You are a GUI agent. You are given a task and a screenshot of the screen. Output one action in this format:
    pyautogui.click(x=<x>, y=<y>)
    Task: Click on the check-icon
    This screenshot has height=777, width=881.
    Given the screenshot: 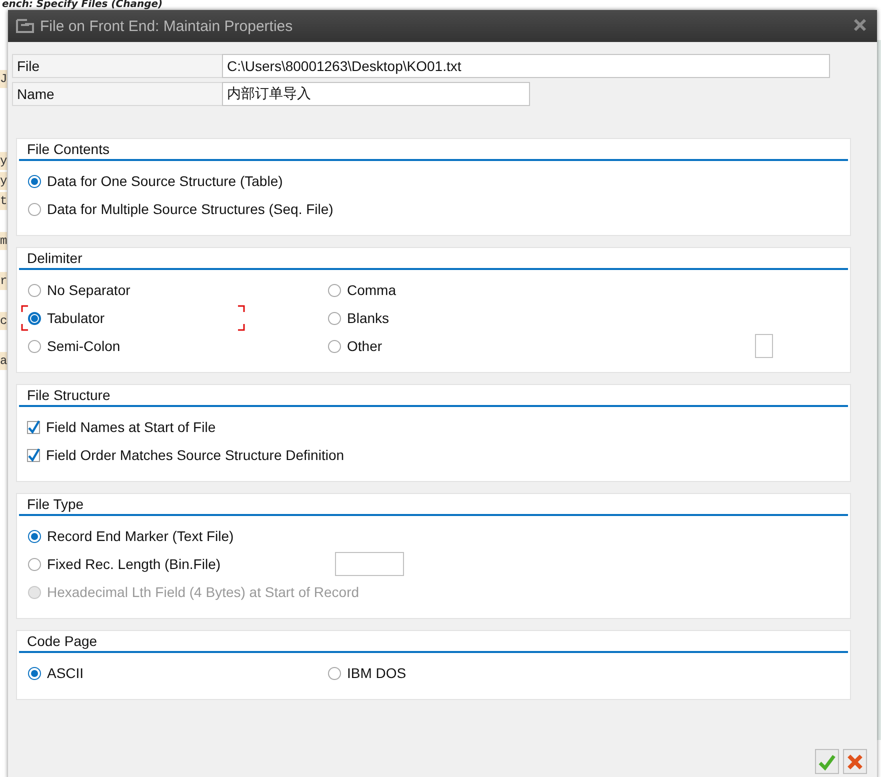 What is the action you would take?
    pyautogui.click(x=827, y=761)
    